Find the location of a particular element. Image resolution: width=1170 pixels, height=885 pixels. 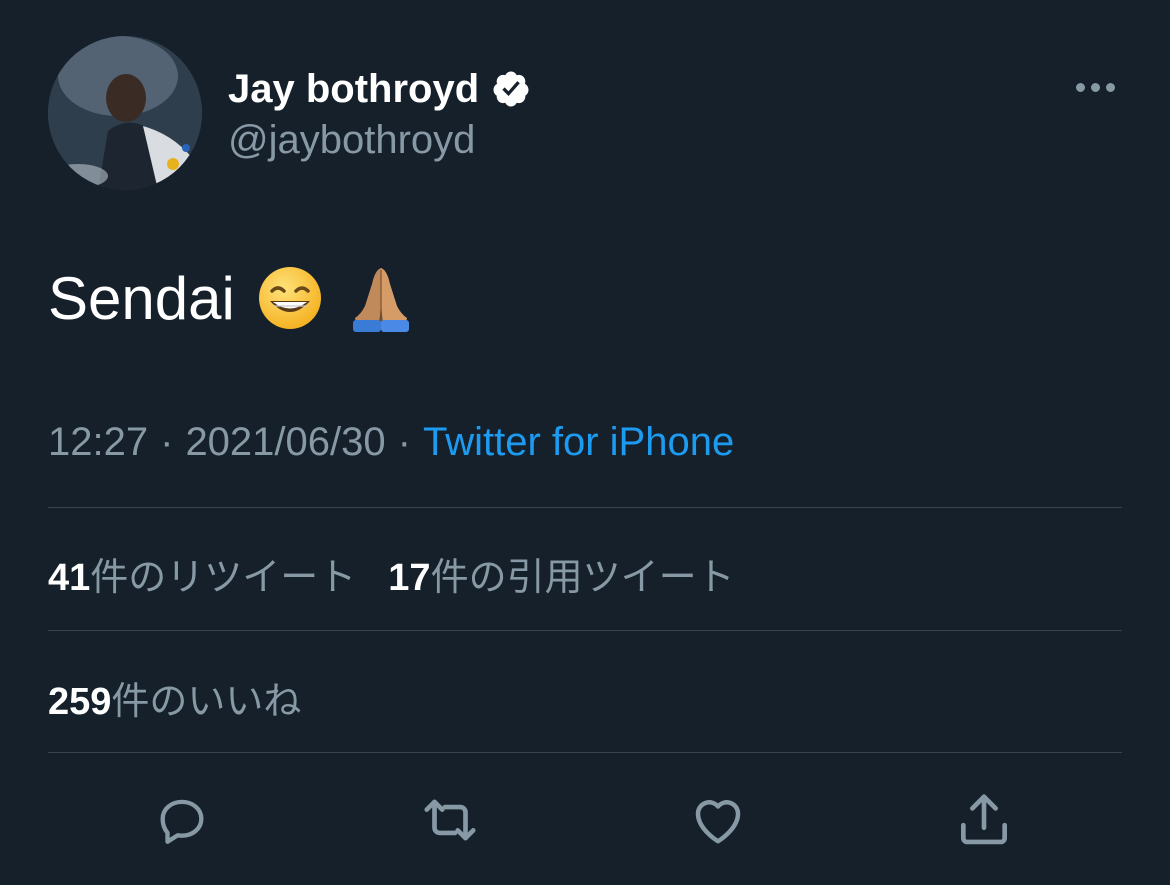

tweet-source-link: Twitter for iPhone is located at coordinates (578, 442).